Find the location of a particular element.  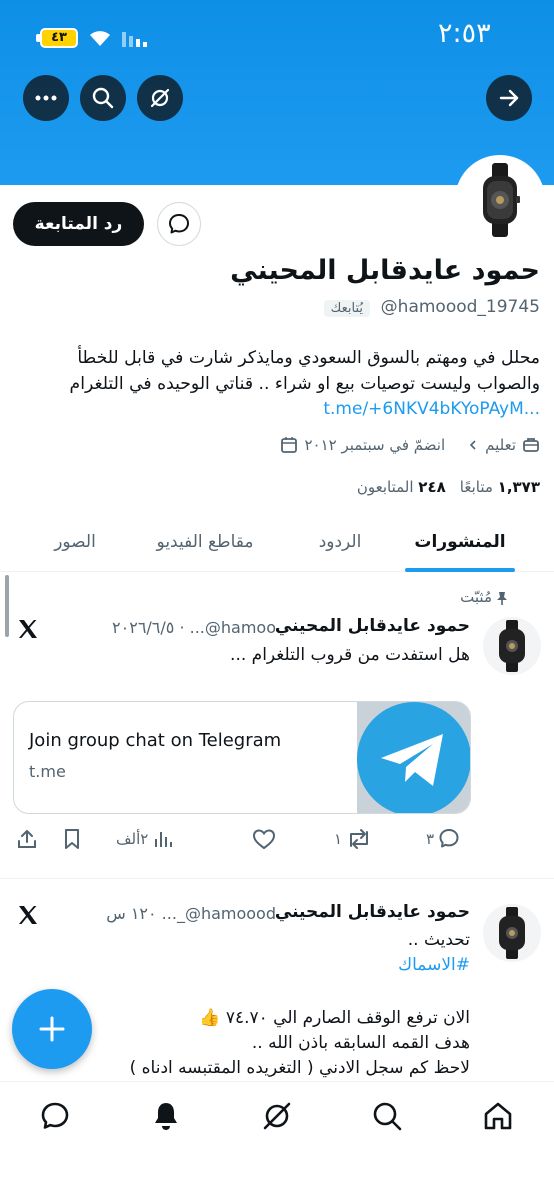

nav-grok is located at coordinates (277, 1116).